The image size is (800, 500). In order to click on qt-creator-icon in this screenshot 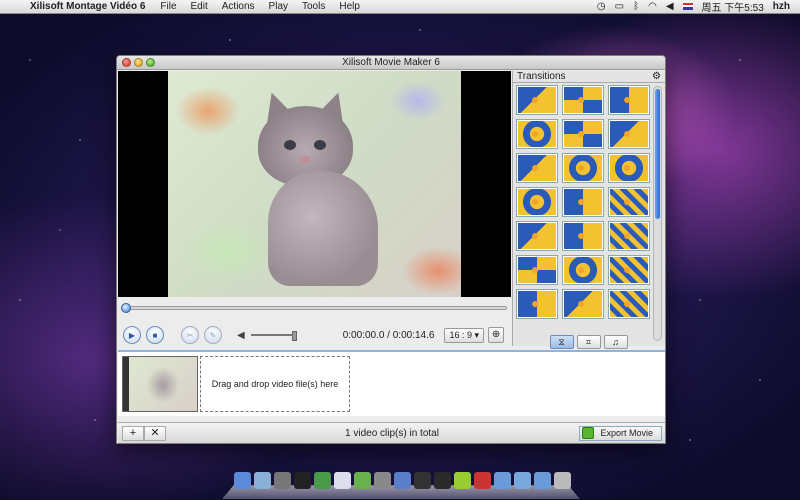, I will do `click(362, 480)`.